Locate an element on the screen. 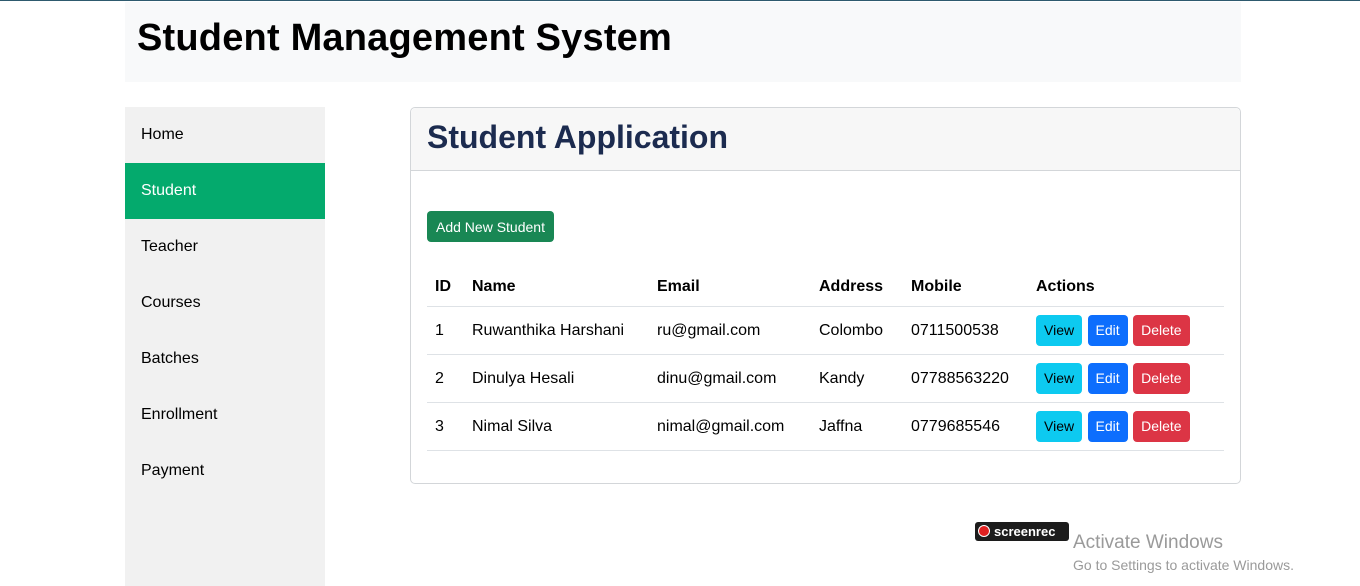  screenrec-badge: screenrec is located at coordinates (1022, 531).